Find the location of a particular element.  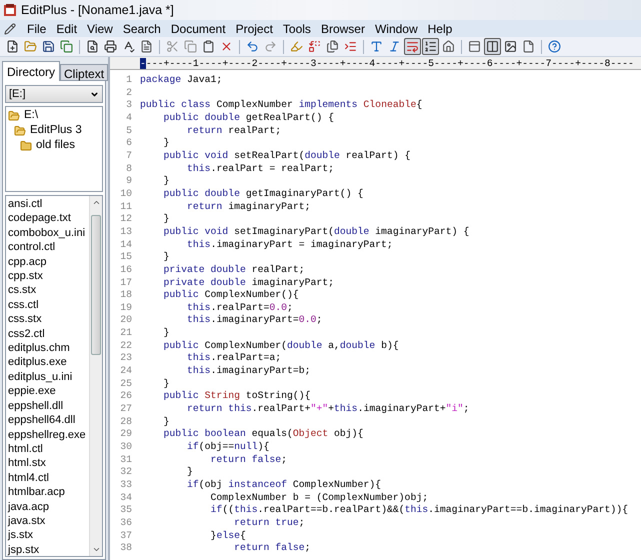

help-icon is located at coordinates (554, 46).